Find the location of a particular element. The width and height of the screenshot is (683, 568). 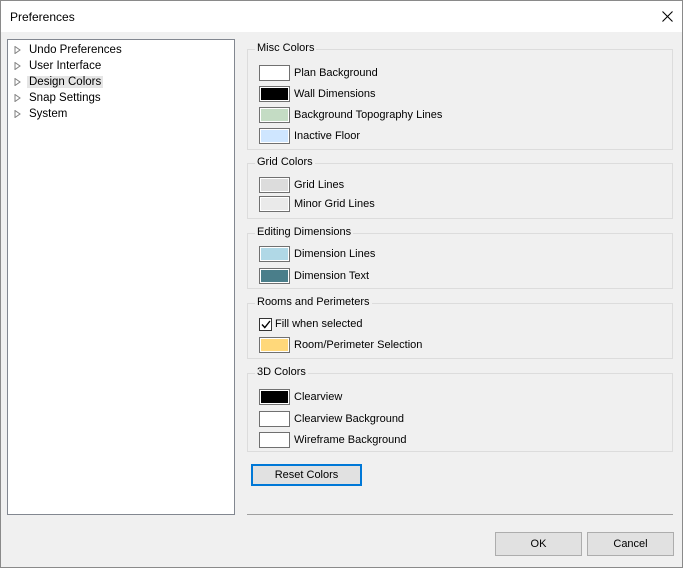

color-row-clearview: Clearview is located at coordinates (300, 397).